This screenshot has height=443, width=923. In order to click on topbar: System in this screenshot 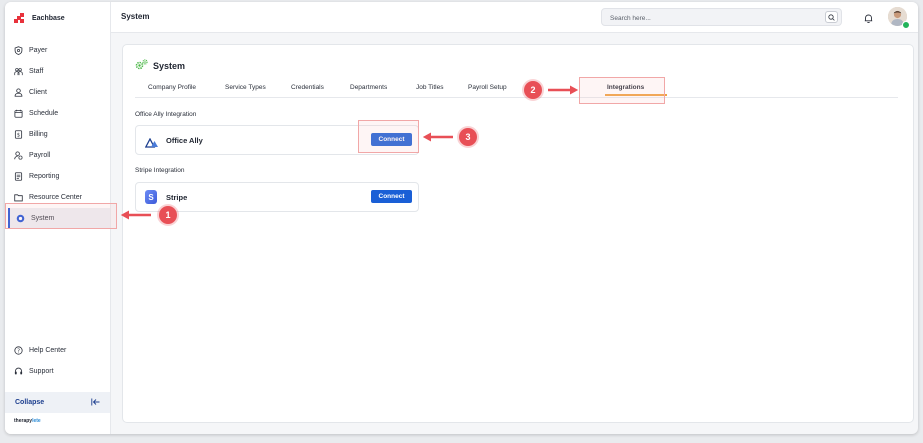, I will do `click(514, 17)`.